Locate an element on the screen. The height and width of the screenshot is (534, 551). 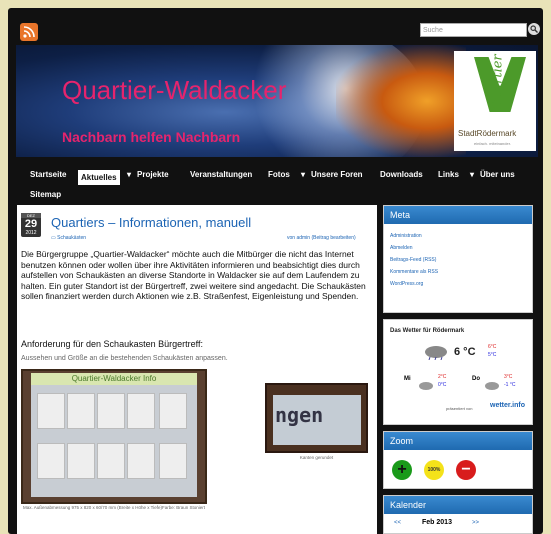
nav-downloads: Downloads is located at coordinates (401, 174).